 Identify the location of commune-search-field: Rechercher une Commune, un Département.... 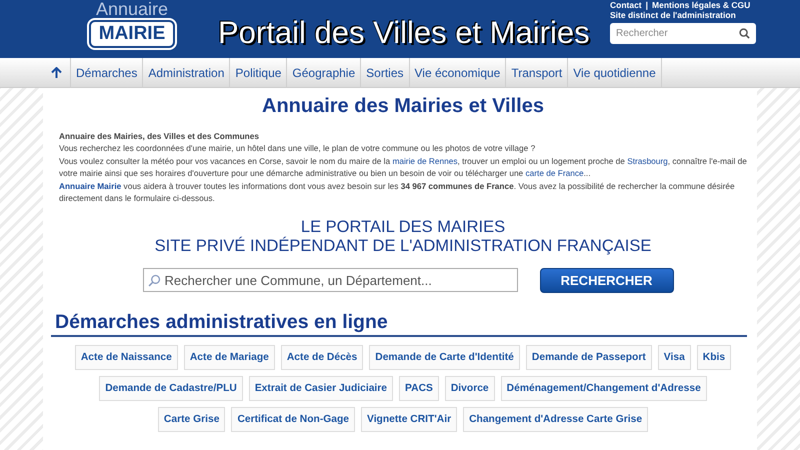
(330, 280).